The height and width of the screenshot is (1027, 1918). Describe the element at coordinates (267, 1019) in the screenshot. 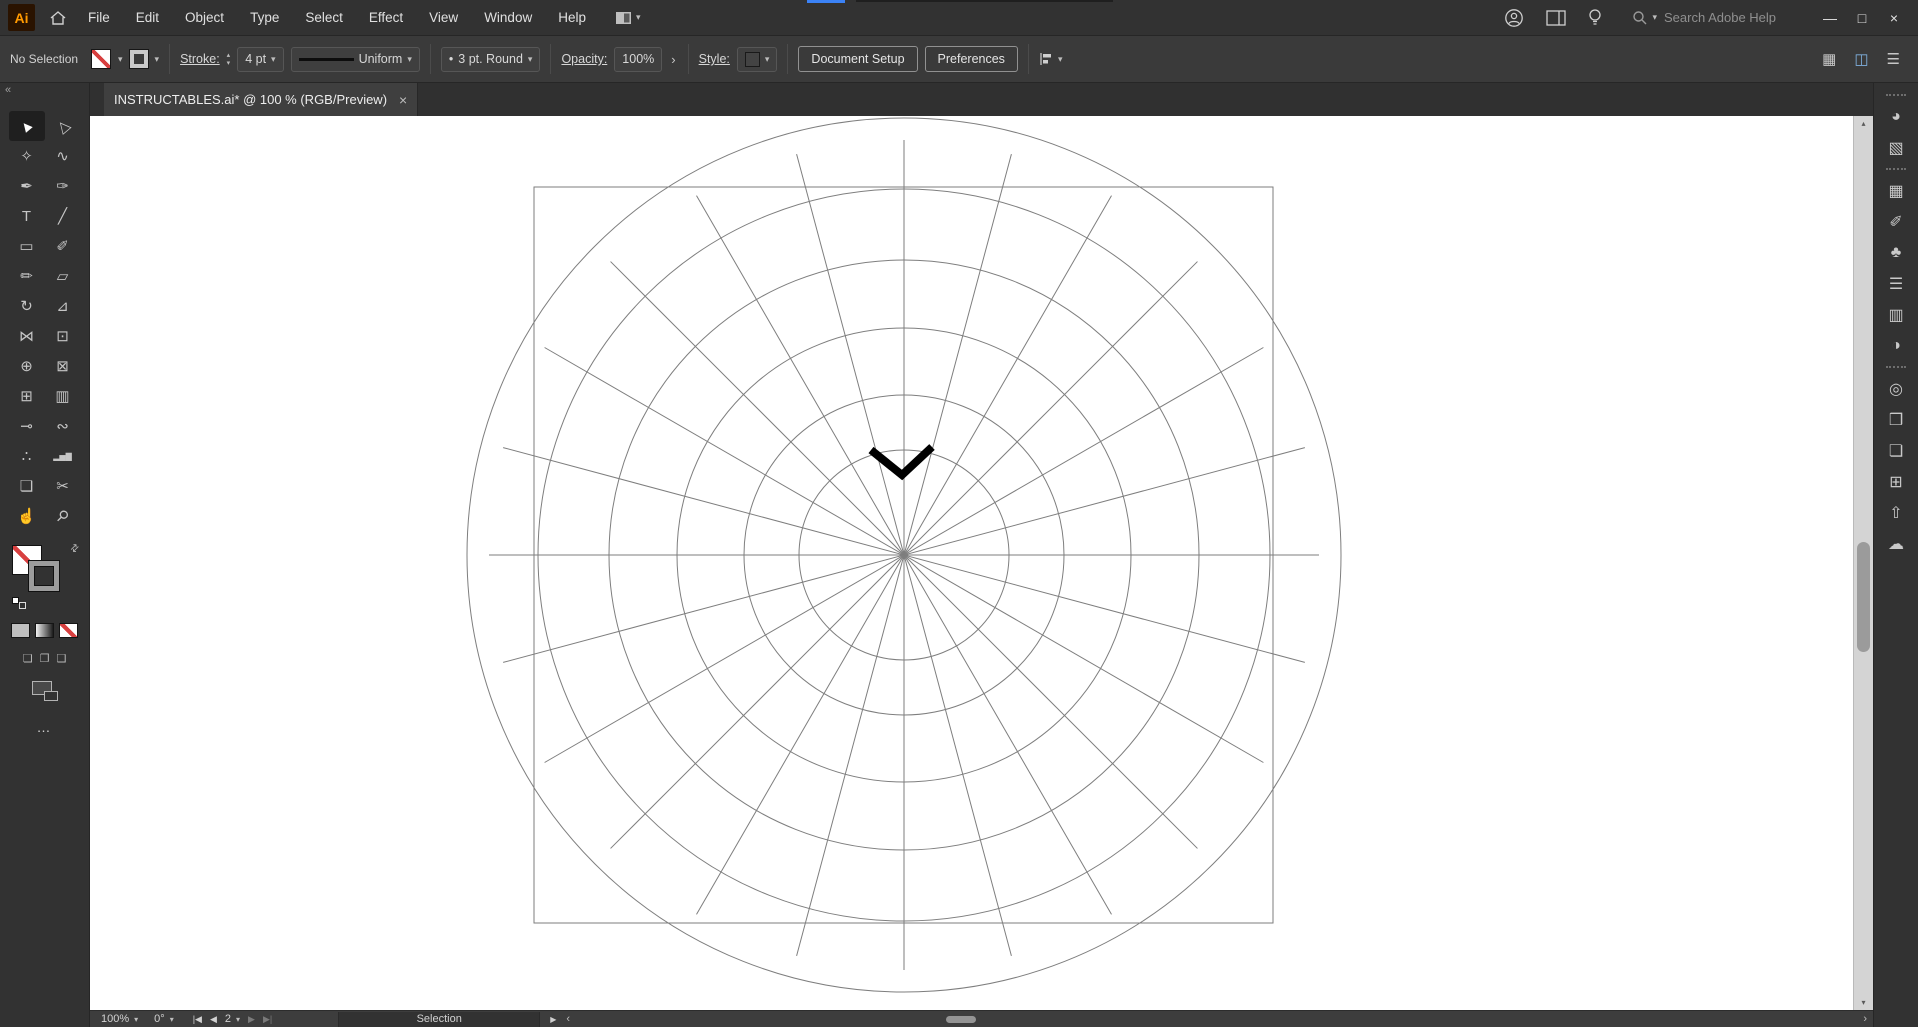

I see `last-artboard-button: ▶|` at that location.